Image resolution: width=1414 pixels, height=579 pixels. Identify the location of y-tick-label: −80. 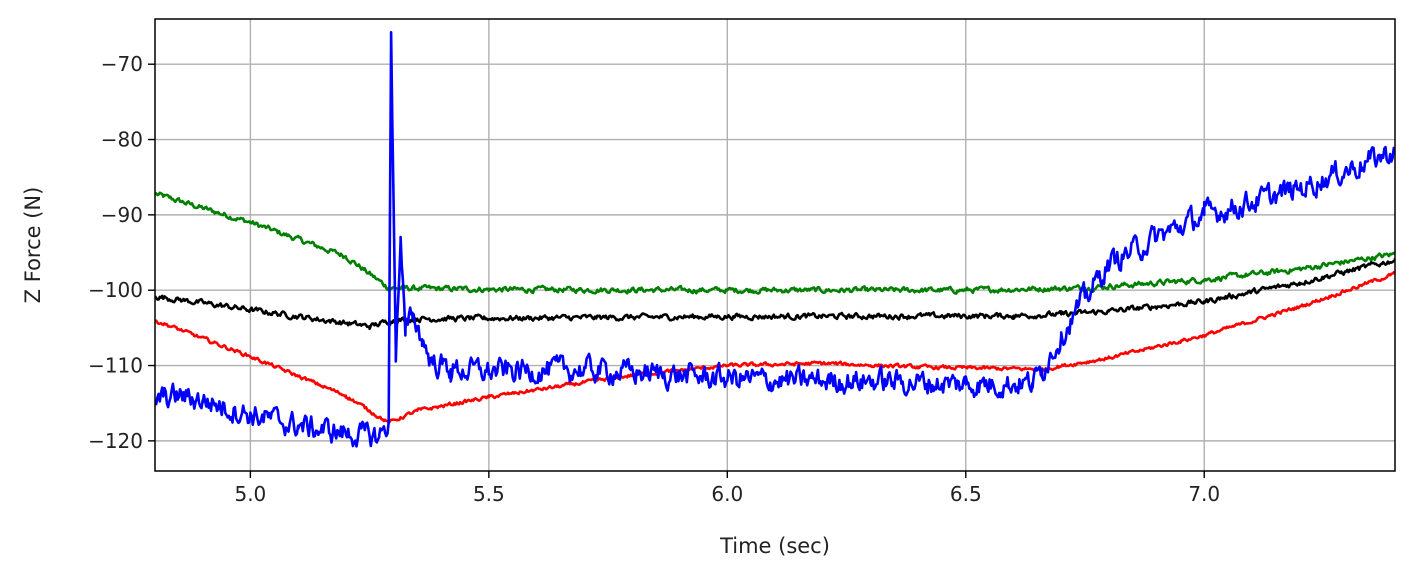
(122, 140).